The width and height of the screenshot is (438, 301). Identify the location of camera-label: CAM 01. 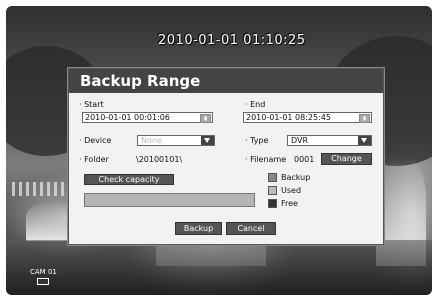
(43, 278).